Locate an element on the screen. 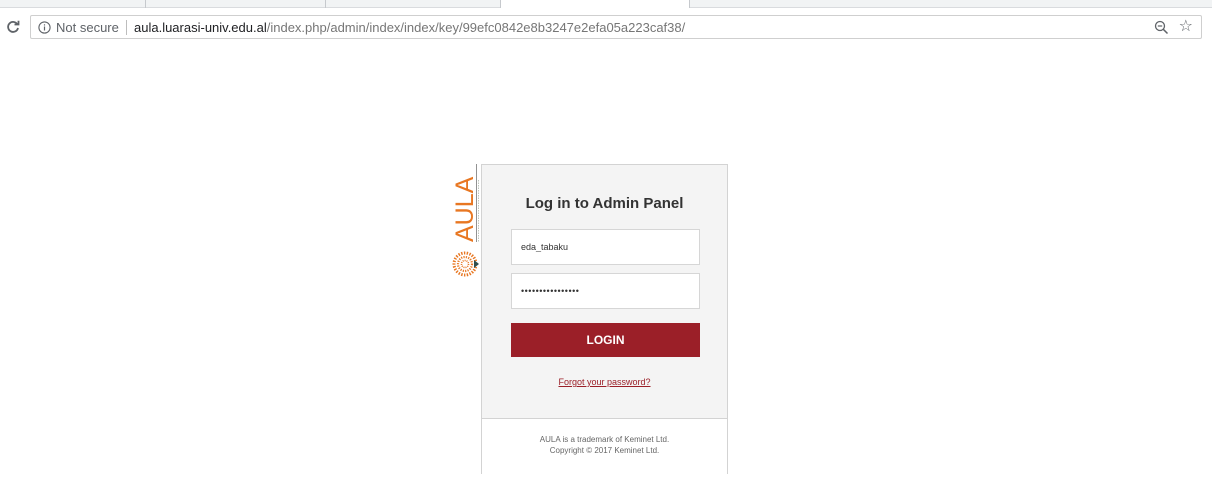 Image resolution: width=1212 pixels, height=478 pixels. page-title: Log in to Admin Panel is located at coordinates (604, 203).